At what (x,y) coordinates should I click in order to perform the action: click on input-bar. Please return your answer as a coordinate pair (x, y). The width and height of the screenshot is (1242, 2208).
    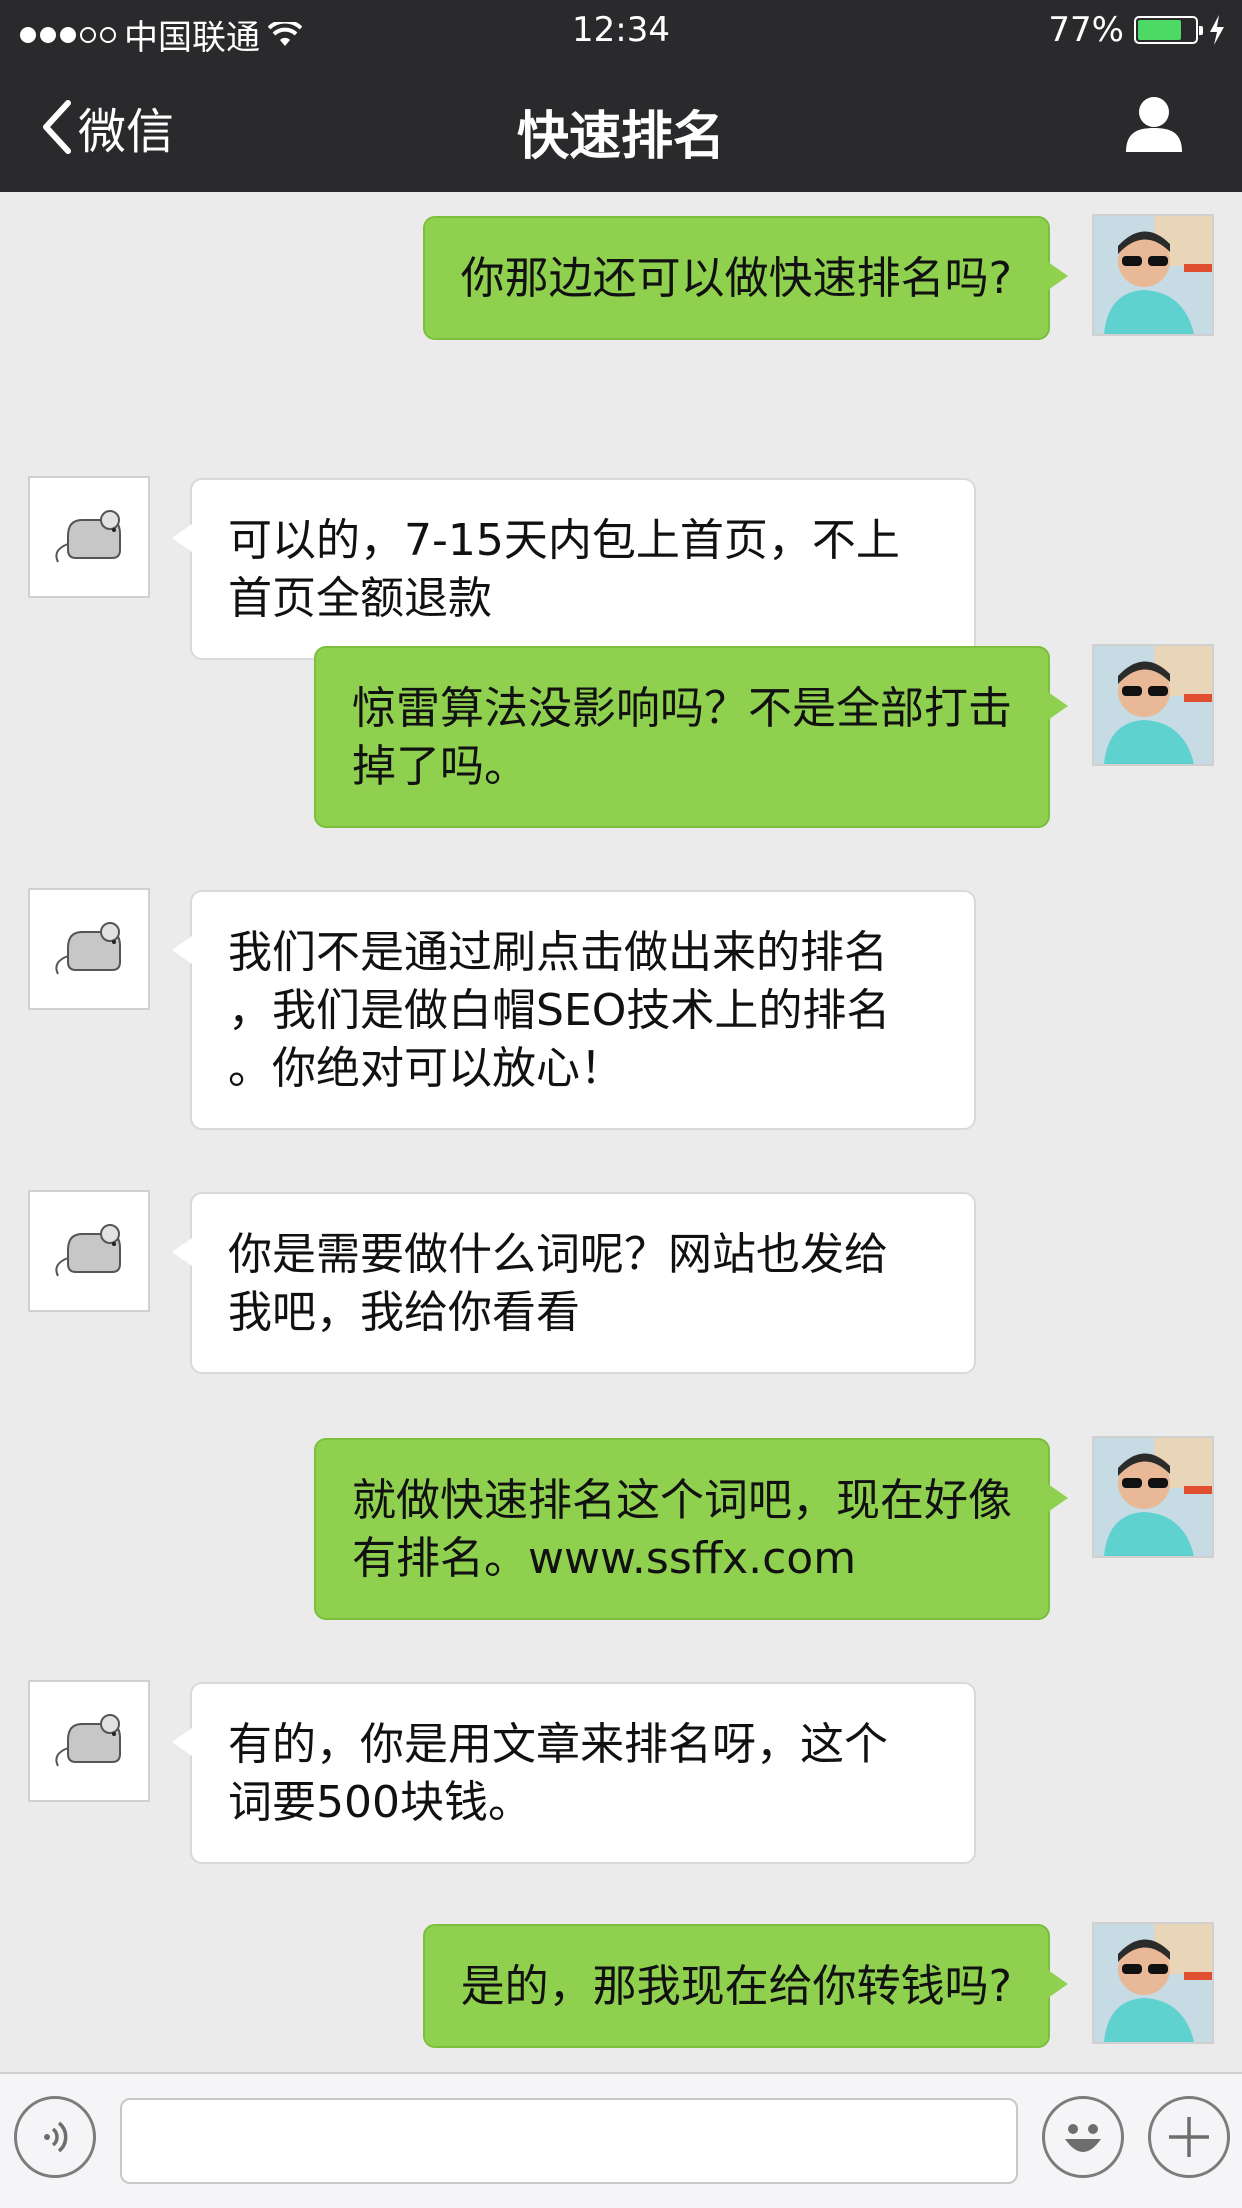
    Looking at the image, I should click on (621, 2140).